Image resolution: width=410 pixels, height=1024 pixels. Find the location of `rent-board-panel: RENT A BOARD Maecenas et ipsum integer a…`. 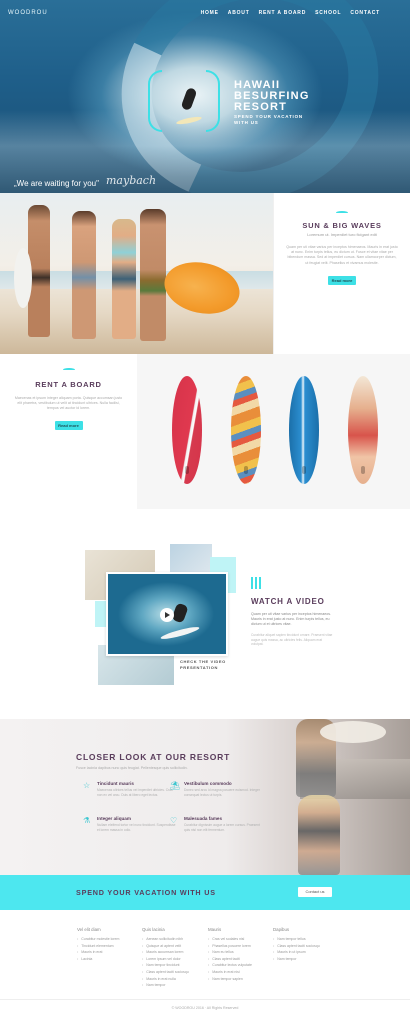

rent-board-panel: RENT A BOARD Maecenas et ipsum integer a… is located at coordinates (68, 431).